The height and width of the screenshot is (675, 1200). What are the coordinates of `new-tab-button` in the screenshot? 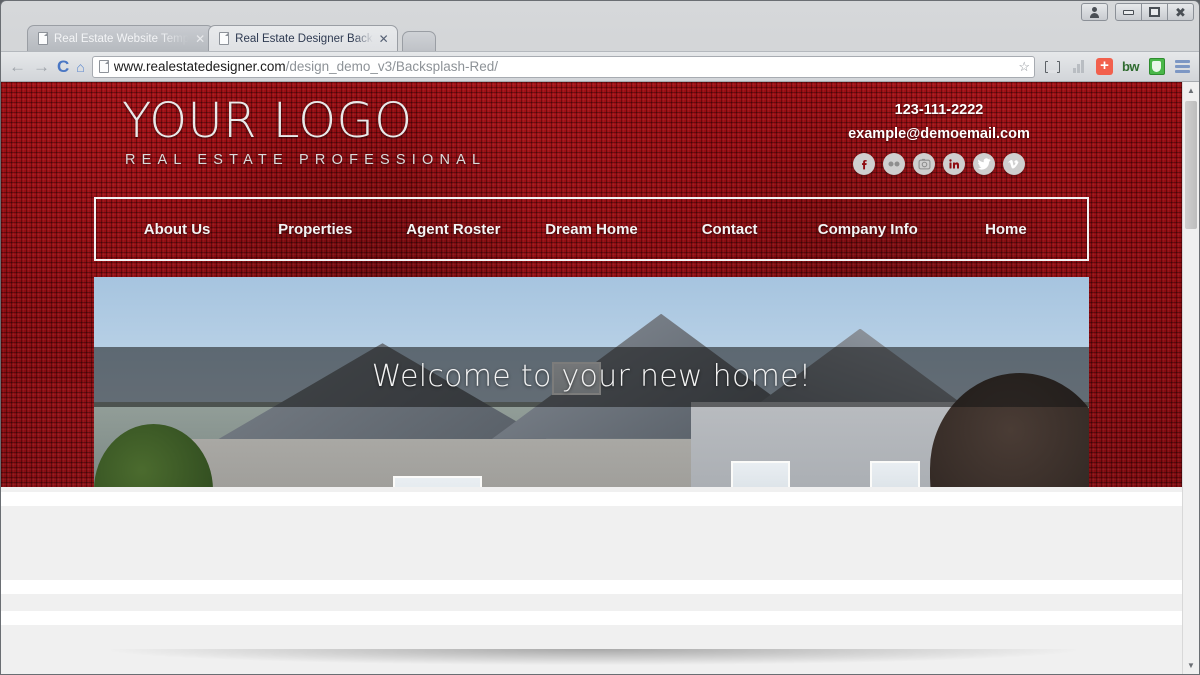 It's located at (418, 41).